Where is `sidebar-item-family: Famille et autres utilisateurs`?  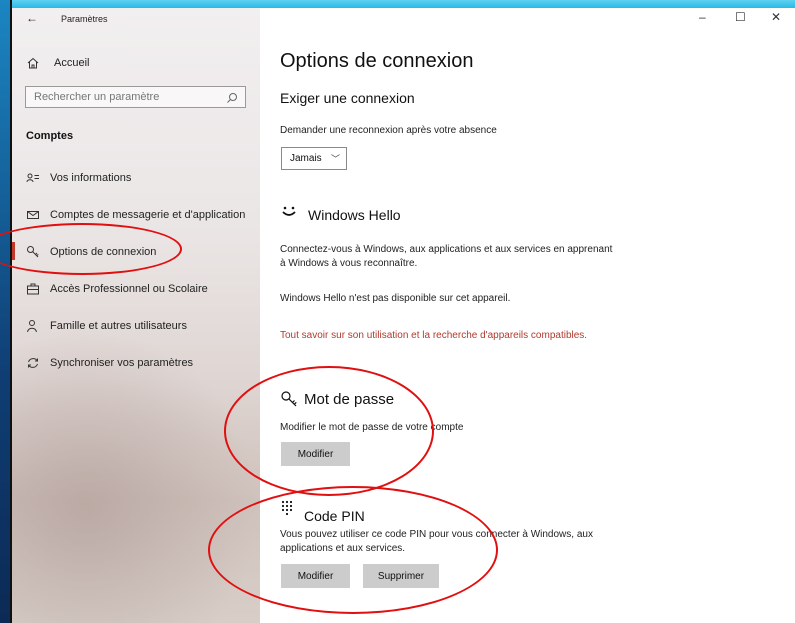 sidebar-item-family: Famille et autres utilisateurs is located at coordinates (106, 326).